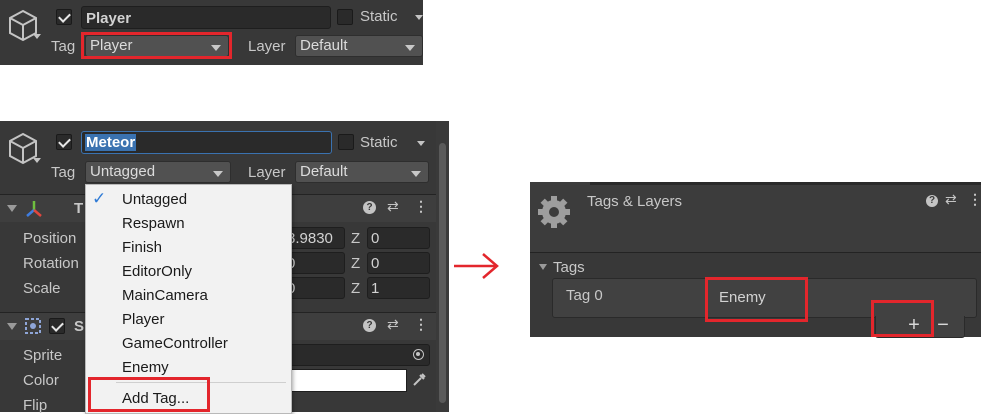  What do you see at coordinates (42, 288) in the screenshot?
I see `scale-label: Scale` at bounding box center [42, 288].